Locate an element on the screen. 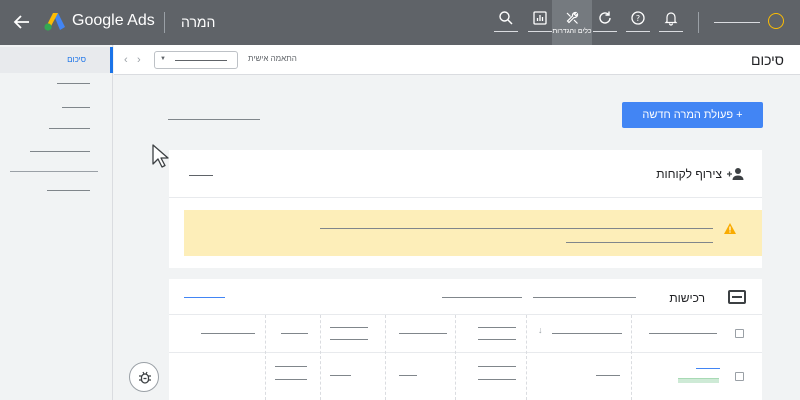 The height and width of the screenshot is (400, 800). sidebar-item-label: סיכום is located at coordinates (76, 59).